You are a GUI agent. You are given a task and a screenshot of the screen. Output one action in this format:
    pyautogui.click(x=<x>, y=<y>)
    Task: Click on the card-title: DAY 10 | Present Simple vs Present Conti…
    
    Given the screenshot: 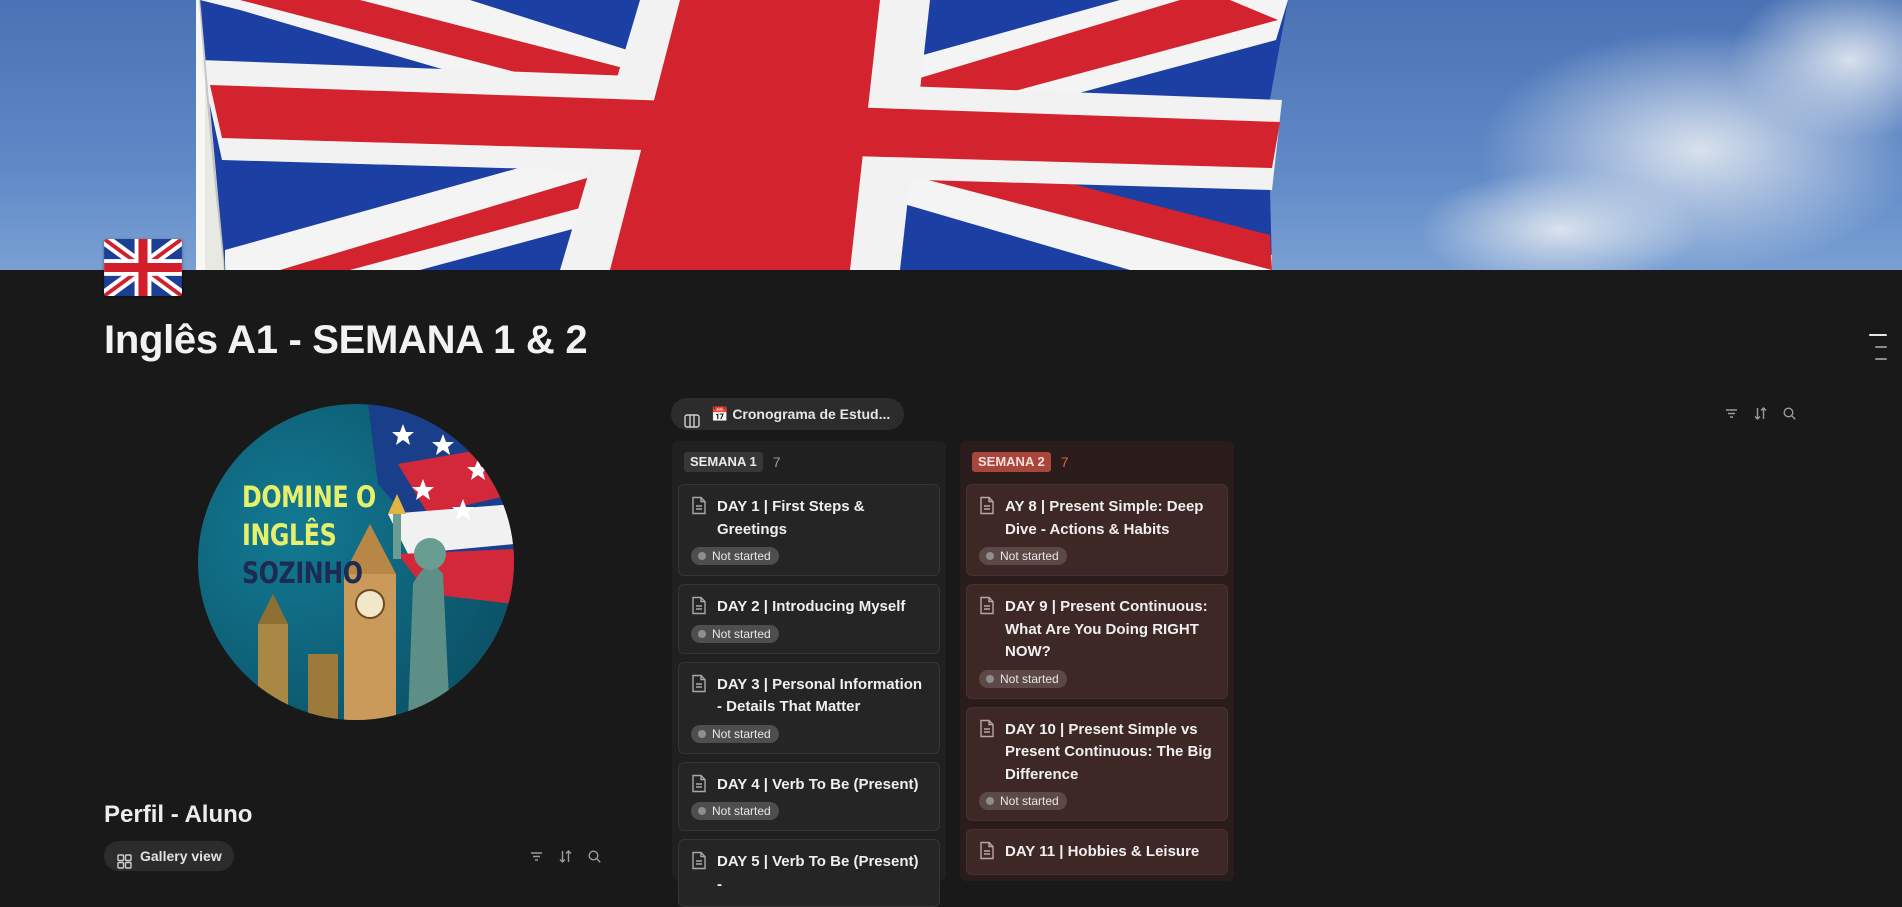 What is the action you would take?
    pyautogui.click(x=1108, y=751)
    